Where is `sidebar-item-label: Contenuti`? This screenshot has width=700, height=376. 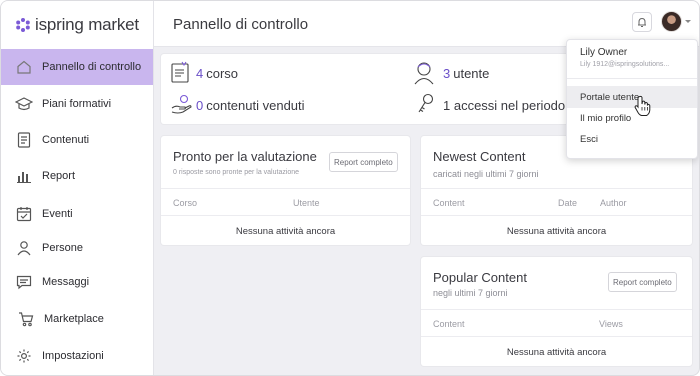
sidebar-item-label: Contenuti is located at coordinates (66, 140).